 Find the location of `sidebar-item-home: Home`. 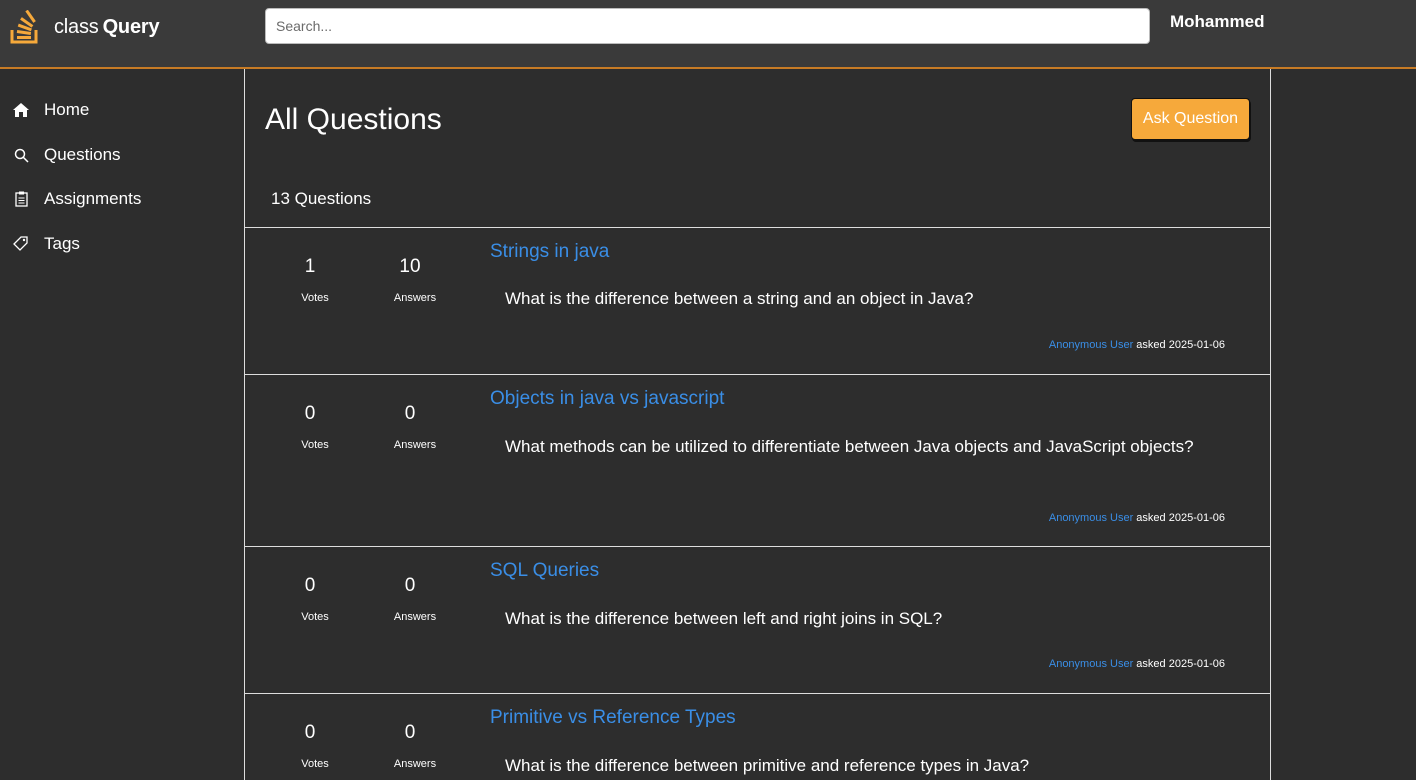

sidebar-item-home: Home is located at coordinates (50, 110).